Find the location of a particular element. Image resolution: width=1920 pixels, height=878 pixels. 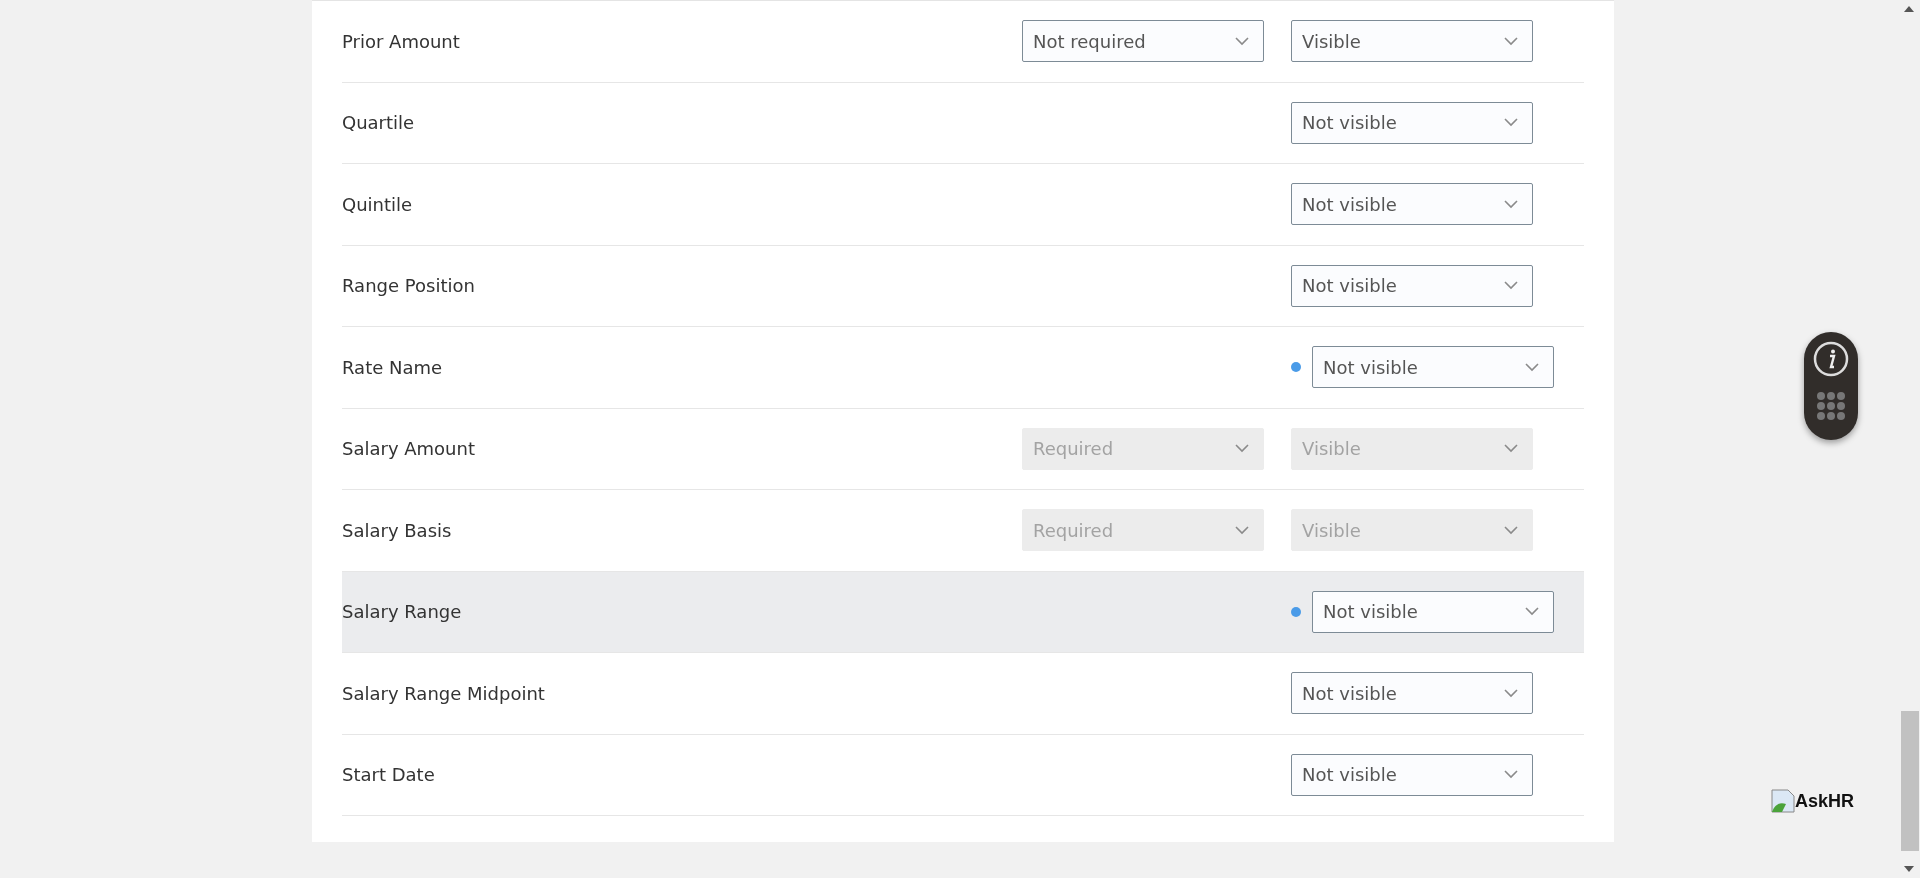

field-label: Rate Name is located at coordinates (393, 367).